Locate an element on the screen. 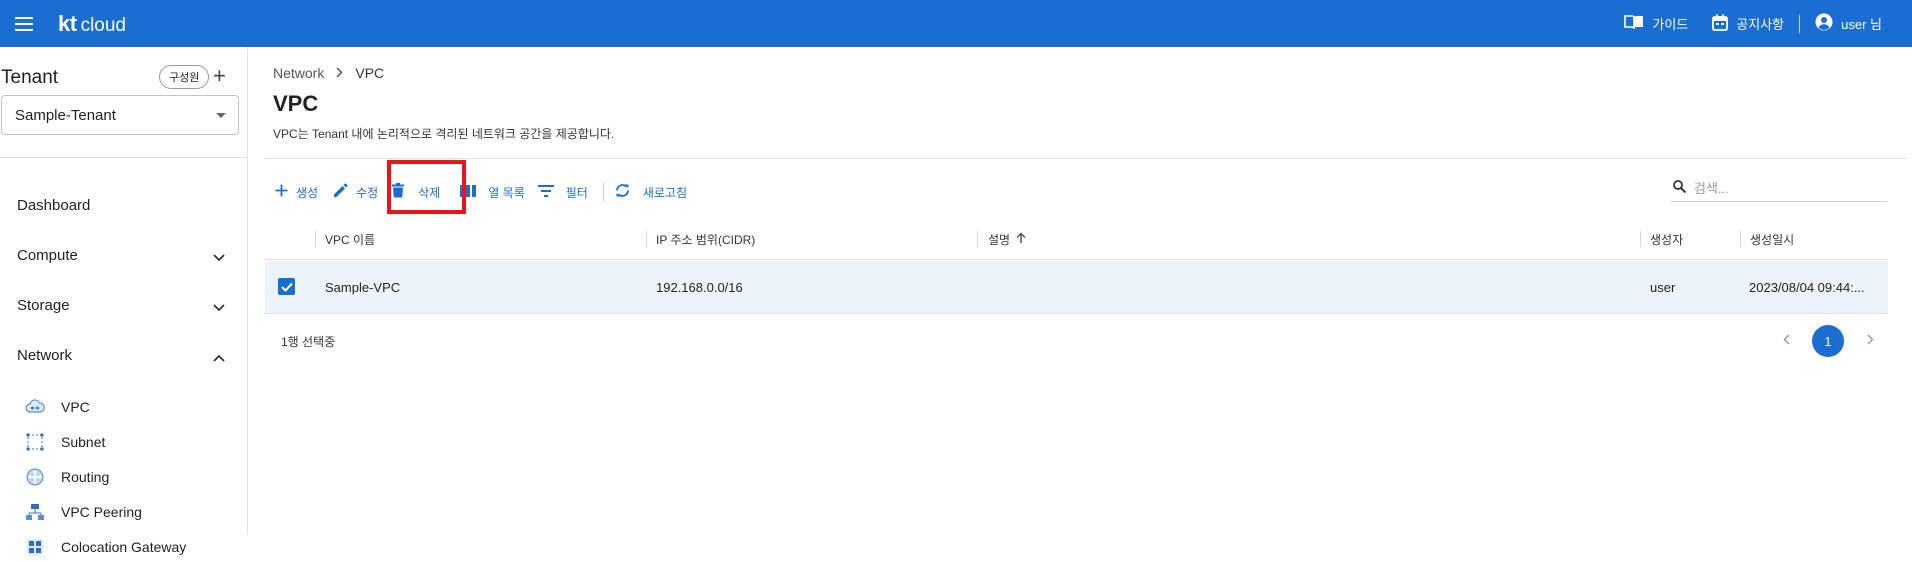 This screenshot has width=1912, height=562. kt-cloud-logo: kt cloud is located at coordinates (92, 24).